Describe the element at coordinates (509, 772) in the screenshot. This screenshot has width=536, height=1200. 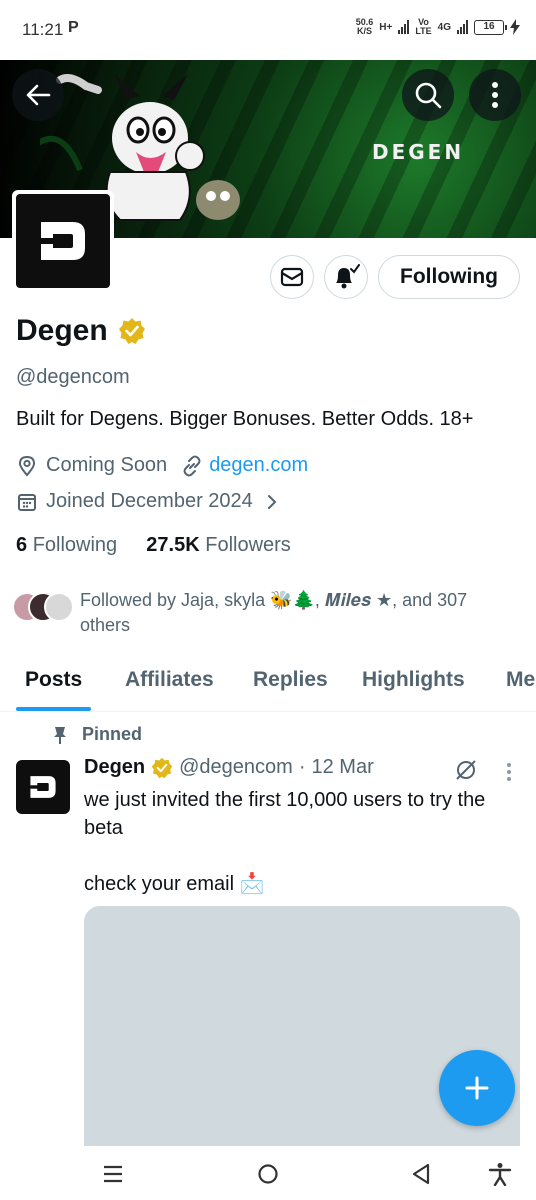
I see `post-more-icon` at that location.